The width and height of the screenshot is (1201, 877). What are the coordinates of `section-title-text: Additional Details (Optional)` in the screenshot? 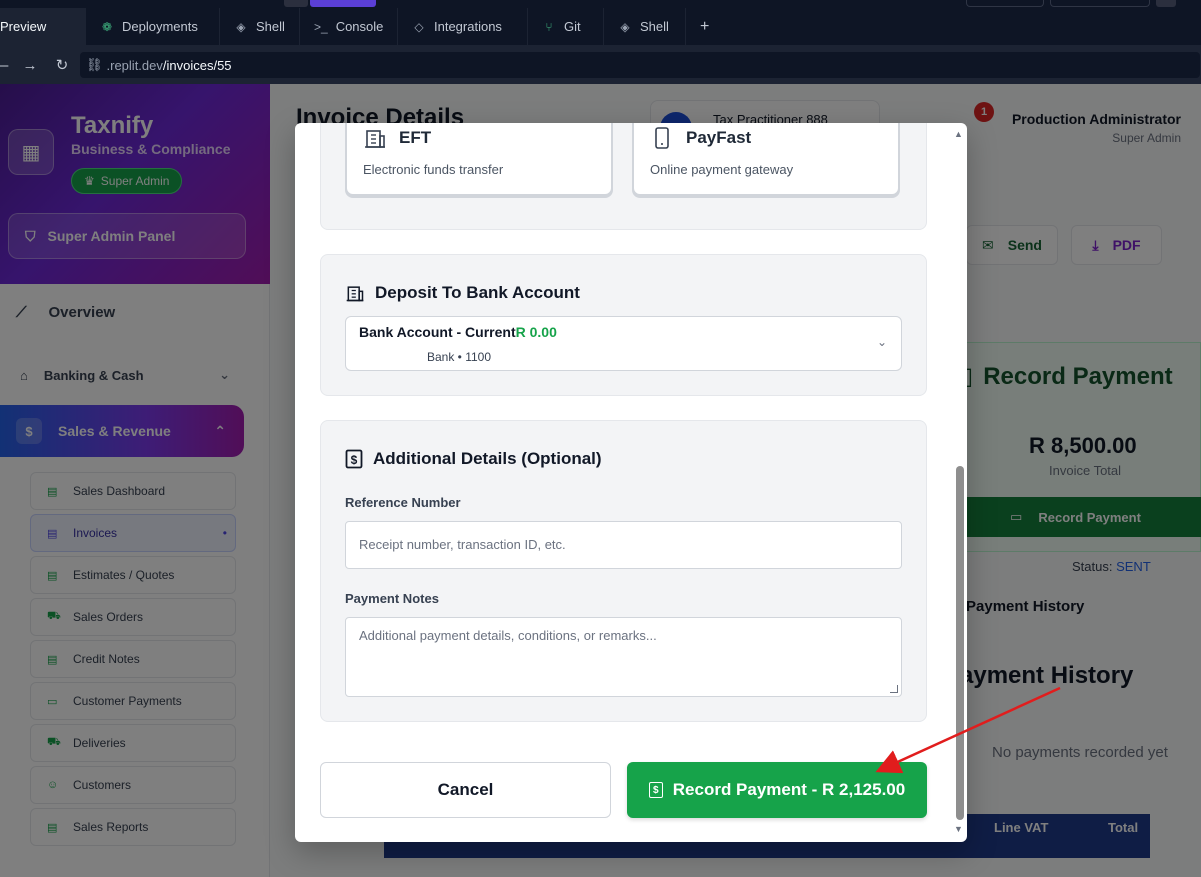 It's located at (487, 458).